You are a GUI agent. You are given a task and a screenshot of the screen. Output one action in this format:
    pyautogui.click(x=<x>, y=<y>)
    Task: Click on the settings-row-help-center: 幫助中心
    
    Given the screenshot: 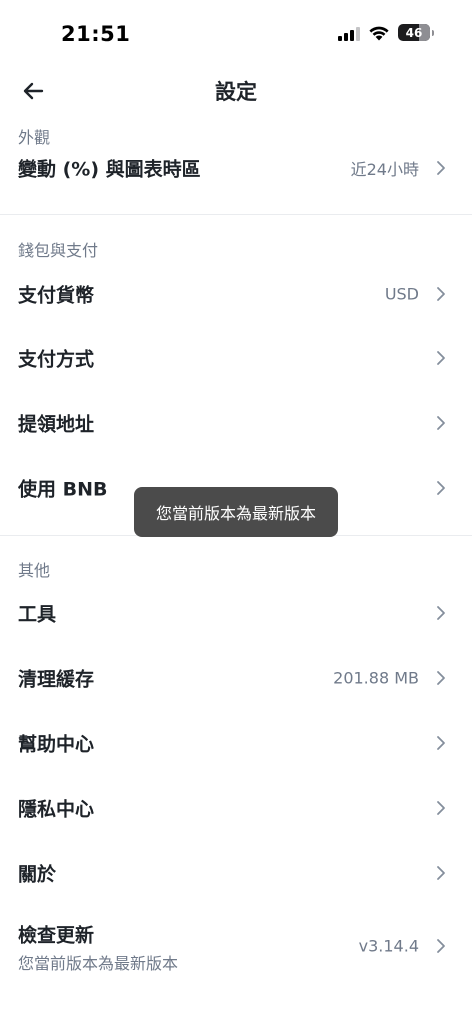 What is the action you would take?
    pyautogui.click(x=236, y=743)
    